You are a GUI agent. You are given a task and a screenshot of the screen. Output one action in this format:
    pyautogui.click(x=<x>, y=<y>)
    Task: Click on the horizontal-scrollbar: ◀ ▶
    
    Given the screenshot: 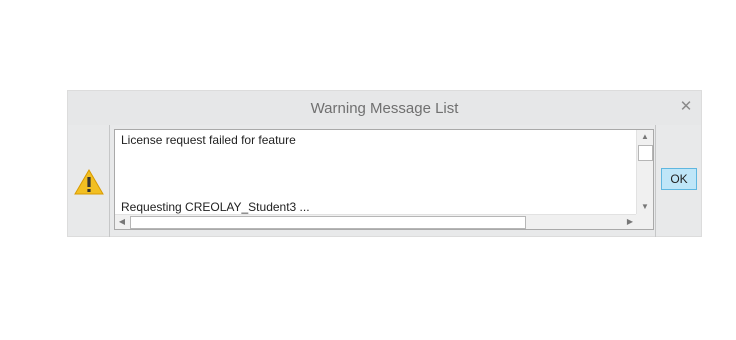 What is the action you would take?
    pyautogui.click(x=376, y=221)
    